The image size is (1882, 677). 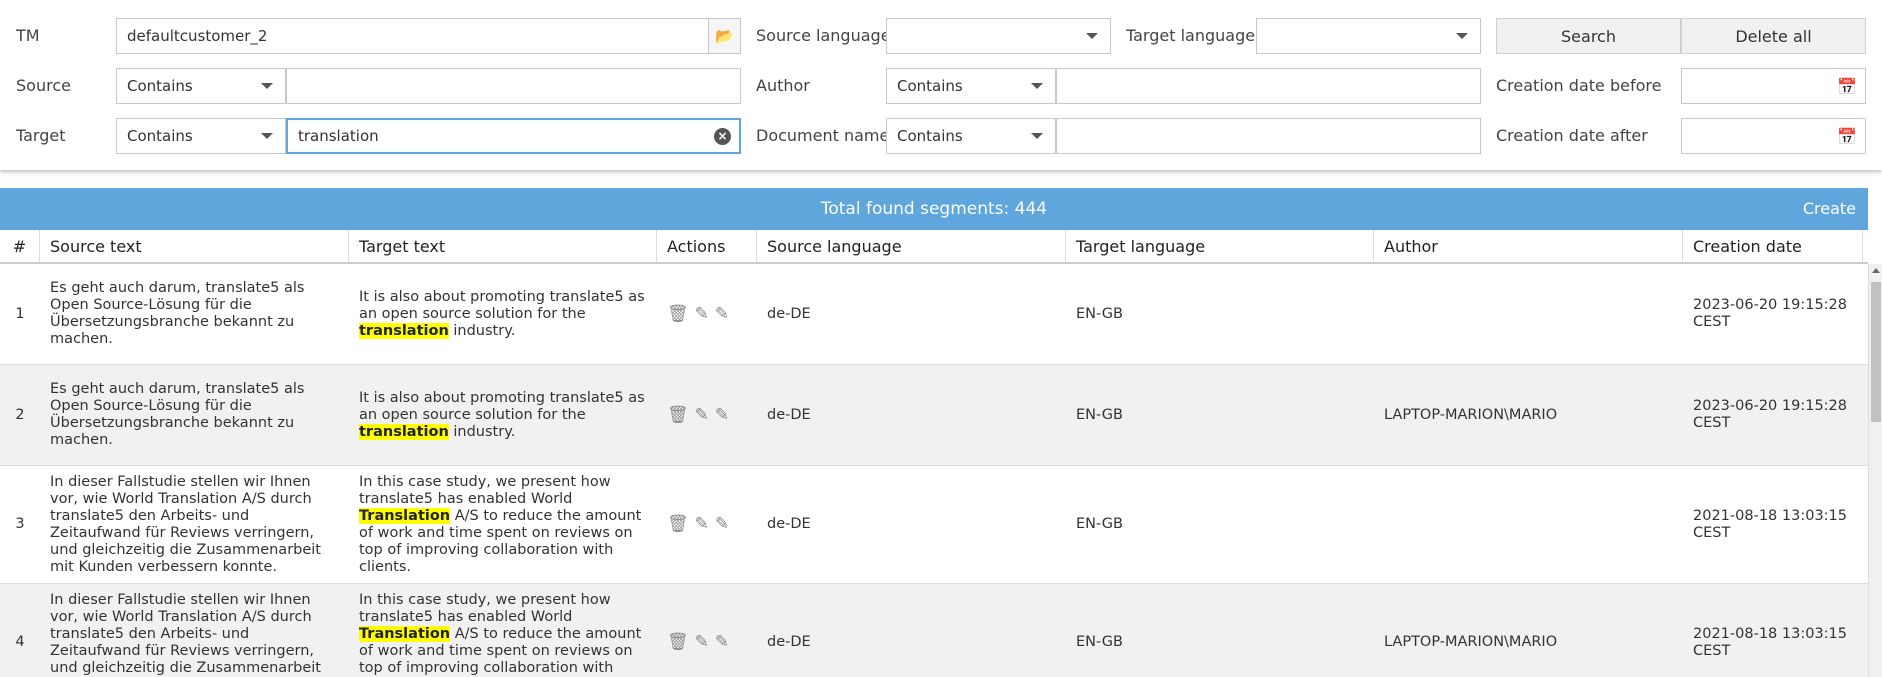 What do you see at coordinates (1268, 86) in the screenshot?
I see `author-input` at bounding box center [1268, 86].